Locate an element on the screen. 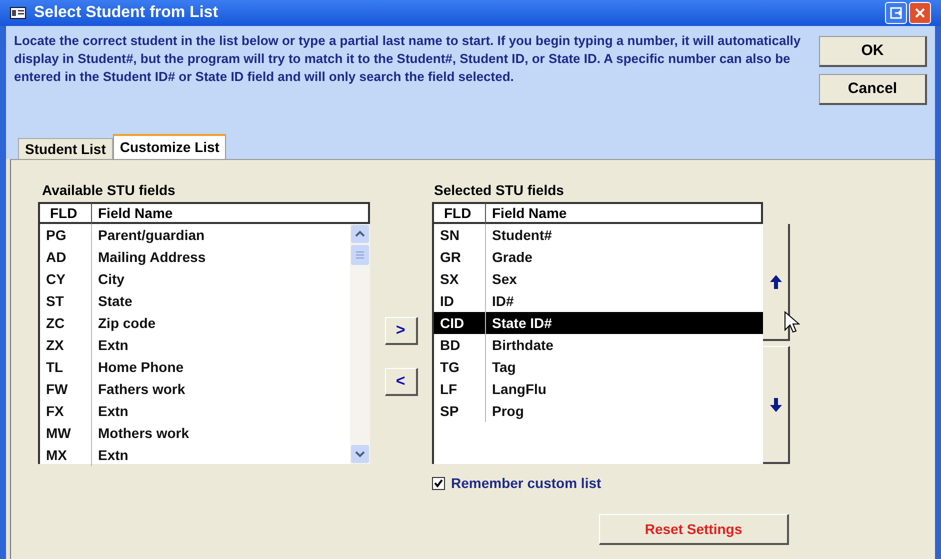  list-row: PG Parent/guardian is located at coordinates (195, 235).